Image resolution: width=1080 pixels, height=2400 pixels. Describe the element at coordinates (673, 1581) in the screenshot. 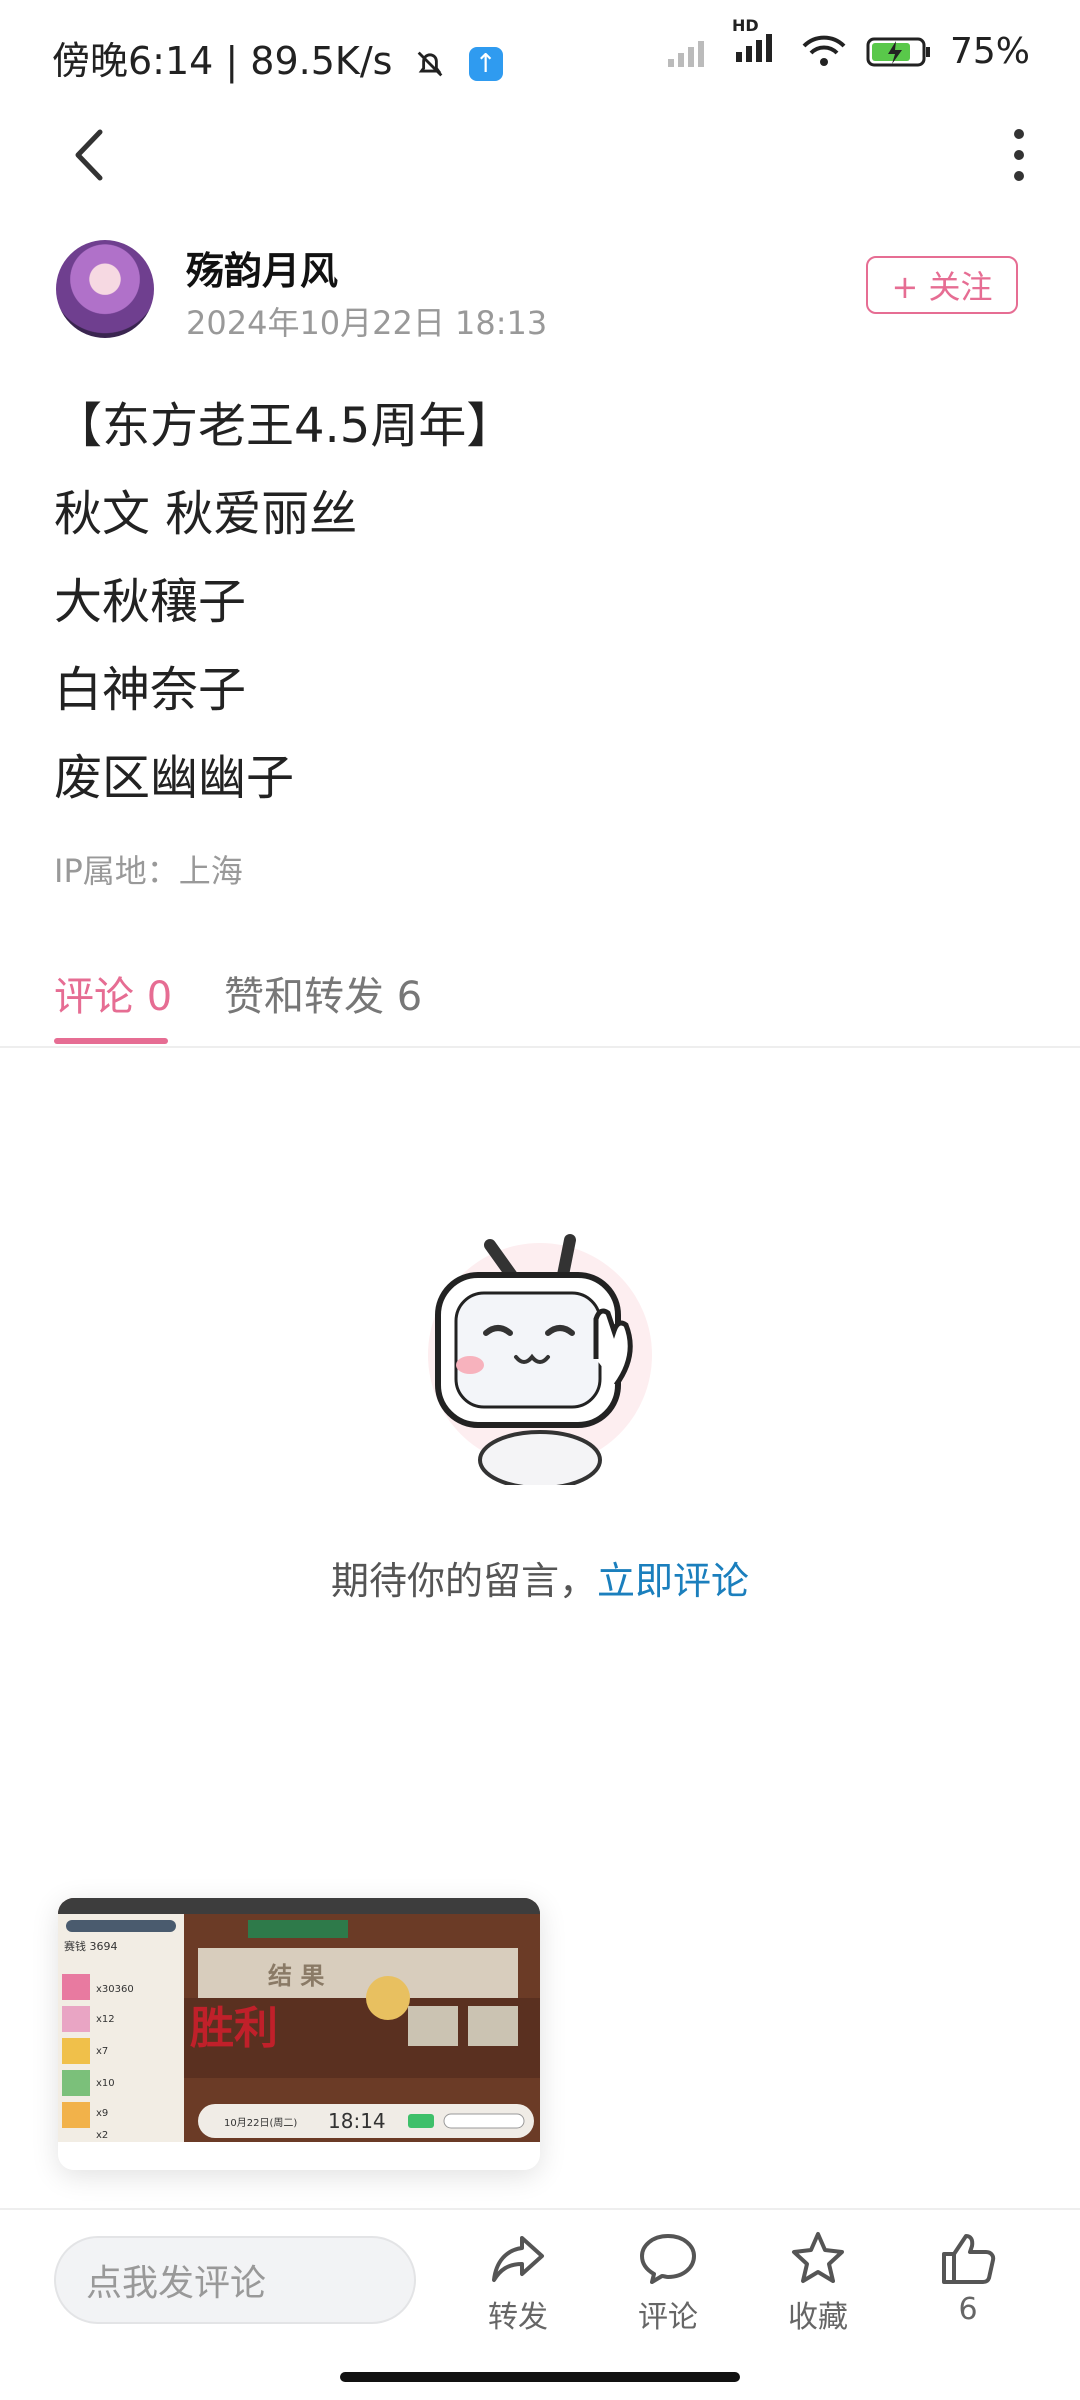

I see `comment-now-link: 立即评论` at that location.